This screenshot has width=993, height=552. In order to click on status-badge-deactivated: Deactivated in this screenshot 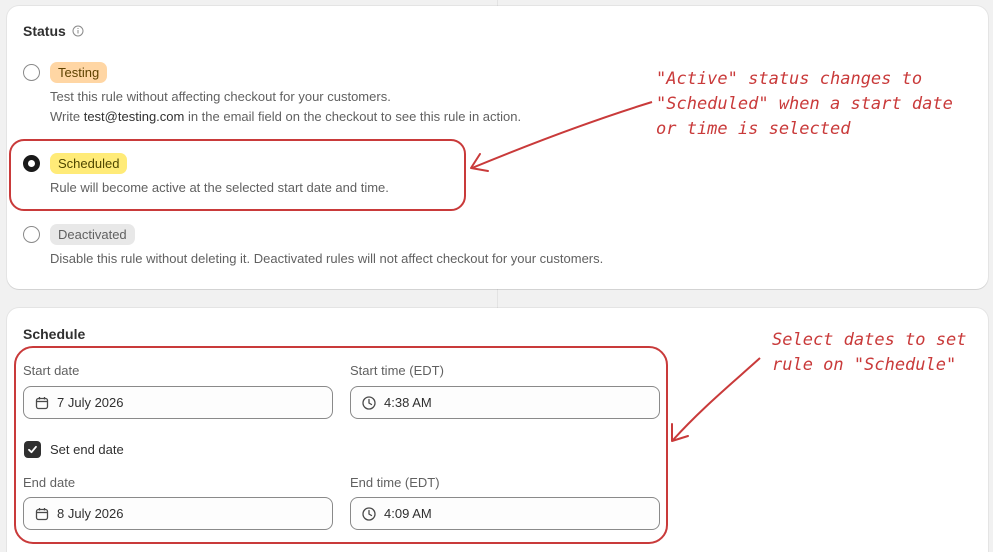, I will do `click(92, 234)`.